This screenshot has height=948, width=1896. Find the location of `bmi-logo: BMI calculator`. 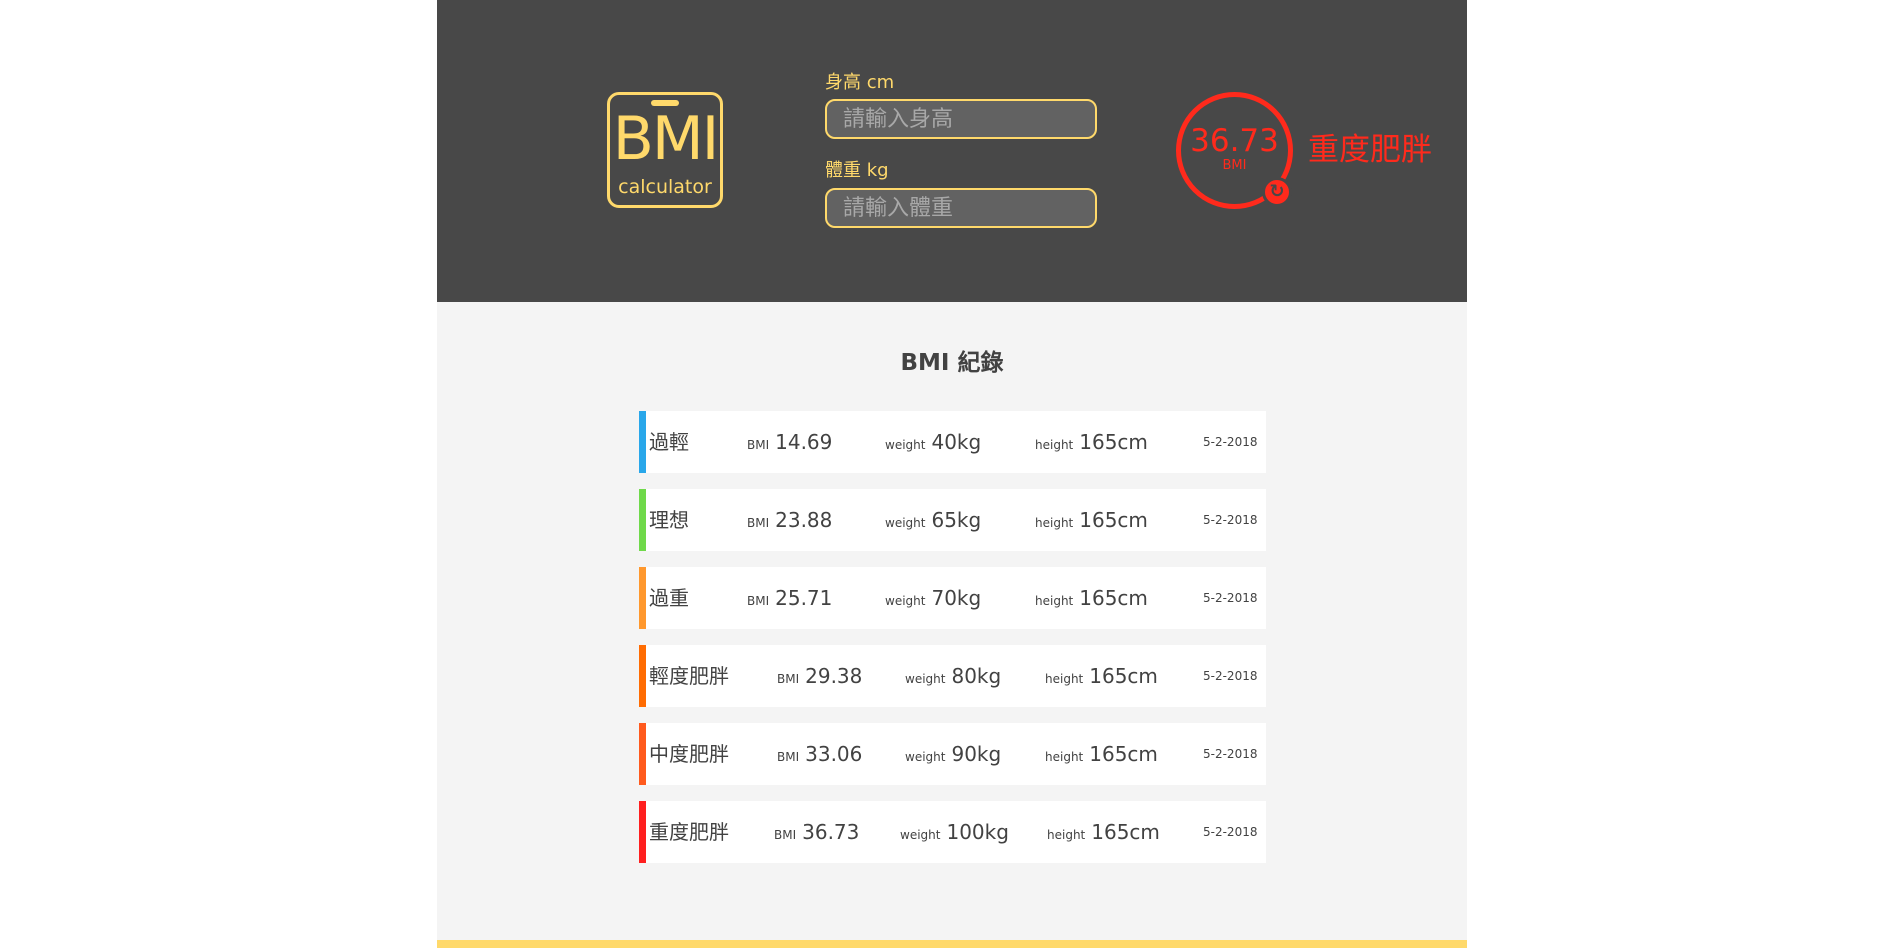

bmi-logo: BMI calculator is located at coordinates (665, 150).